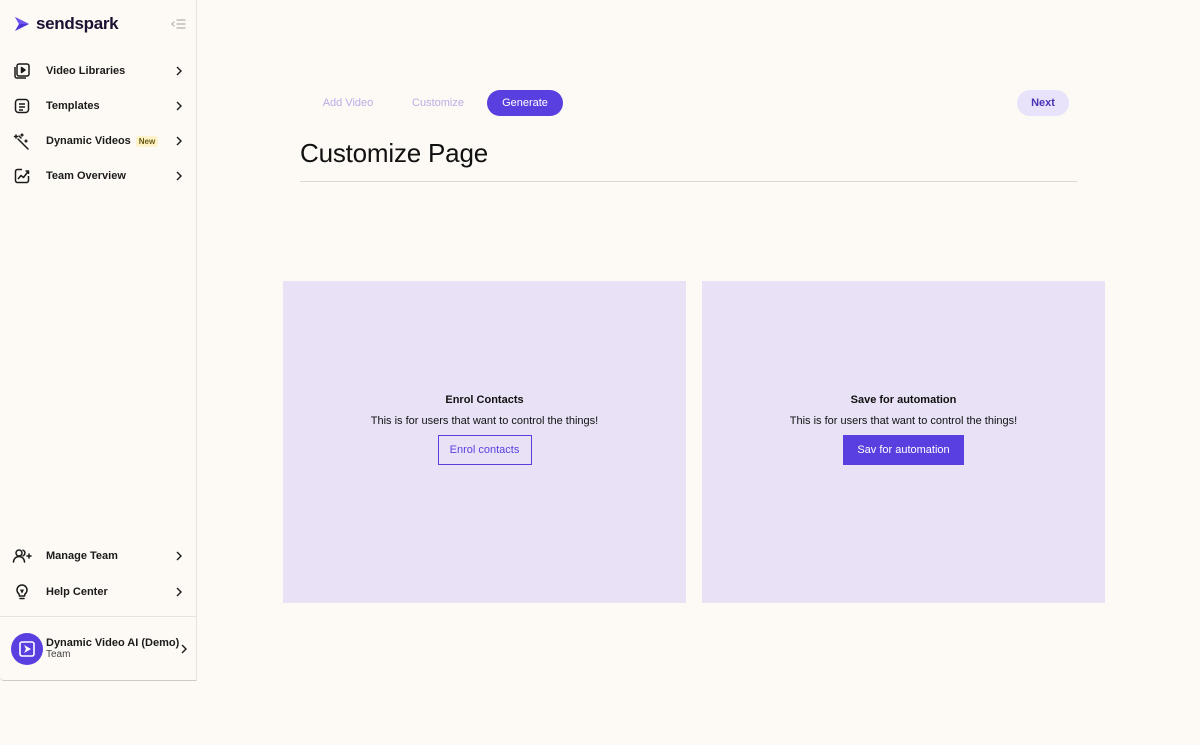 The image size is (1200, 745). What do you see at coordinates (82, 556) in the screenshot?
I see `sidebar-item-label: Manage Team` at bounding box center [82, 556].